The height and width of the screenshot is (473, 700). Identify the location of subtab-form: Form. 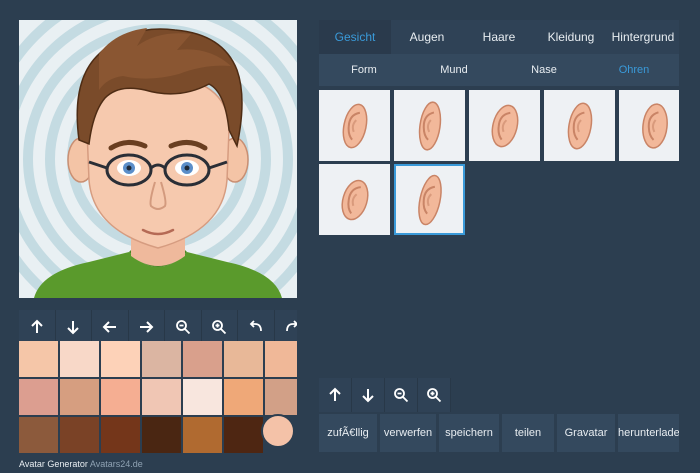
(364, 70).